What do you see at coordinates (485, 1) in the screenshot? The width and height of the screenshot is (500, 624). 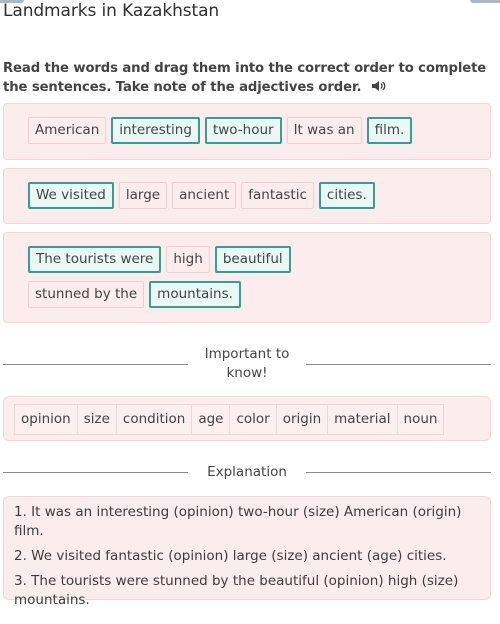 I see `top-right-tab` at bounding box center [485, 1].